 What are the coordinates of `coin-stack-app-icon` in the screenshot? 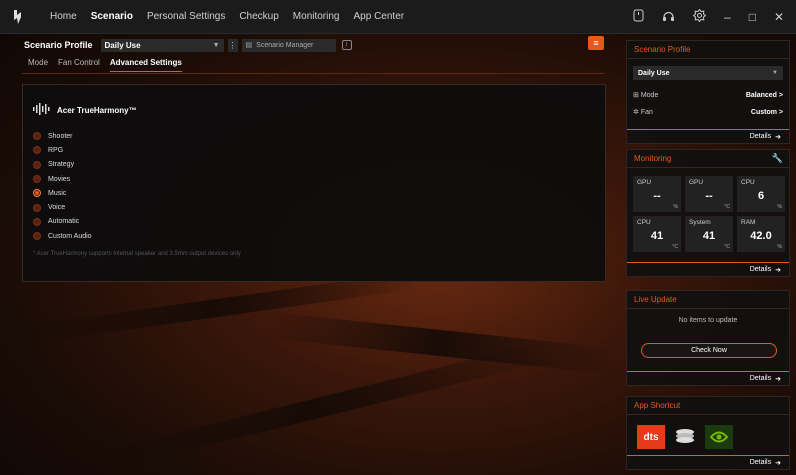 It's located at (685, 437).